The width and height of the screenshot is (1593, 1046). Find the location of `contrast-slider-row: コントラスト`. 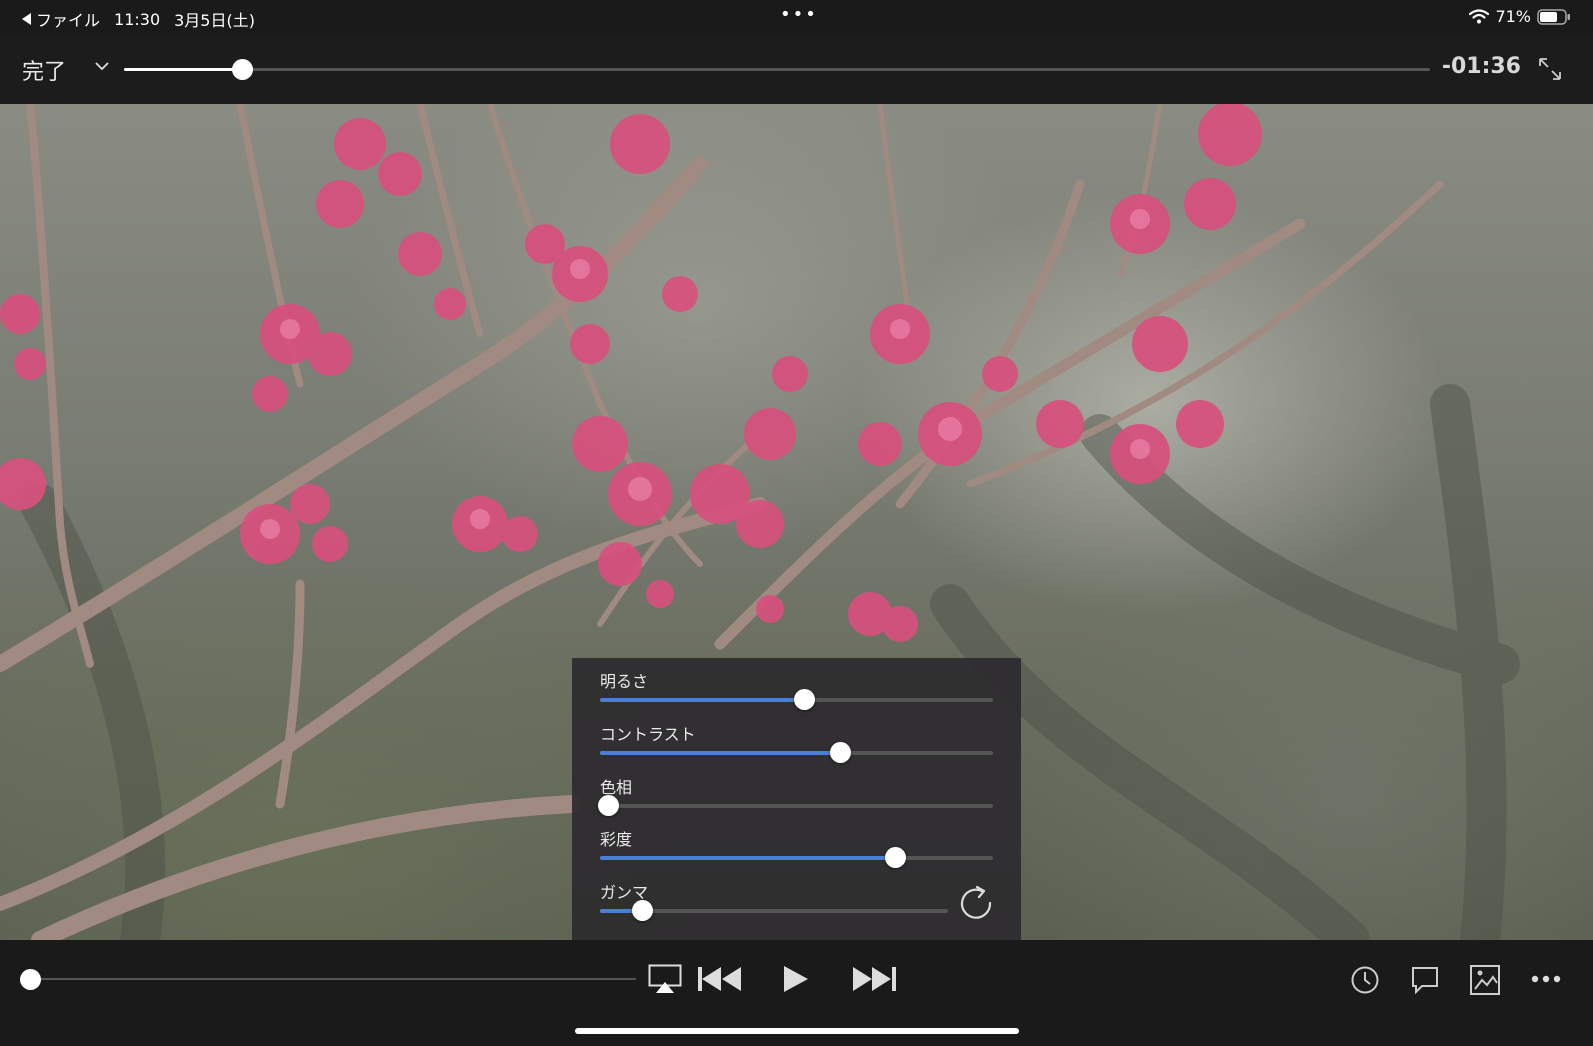

contrast-slider-row: コントラスト is located at coordinates (796, 742).